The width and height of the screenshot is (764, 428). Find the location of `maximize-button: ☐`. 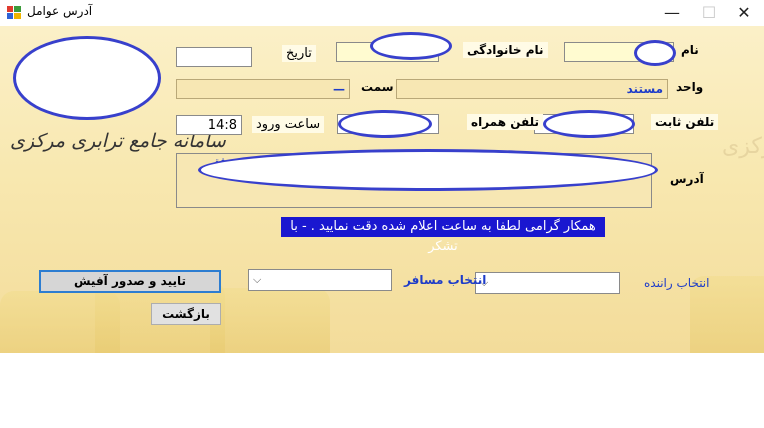

maximize-button: ☐ is located at coordinates (709, 12).